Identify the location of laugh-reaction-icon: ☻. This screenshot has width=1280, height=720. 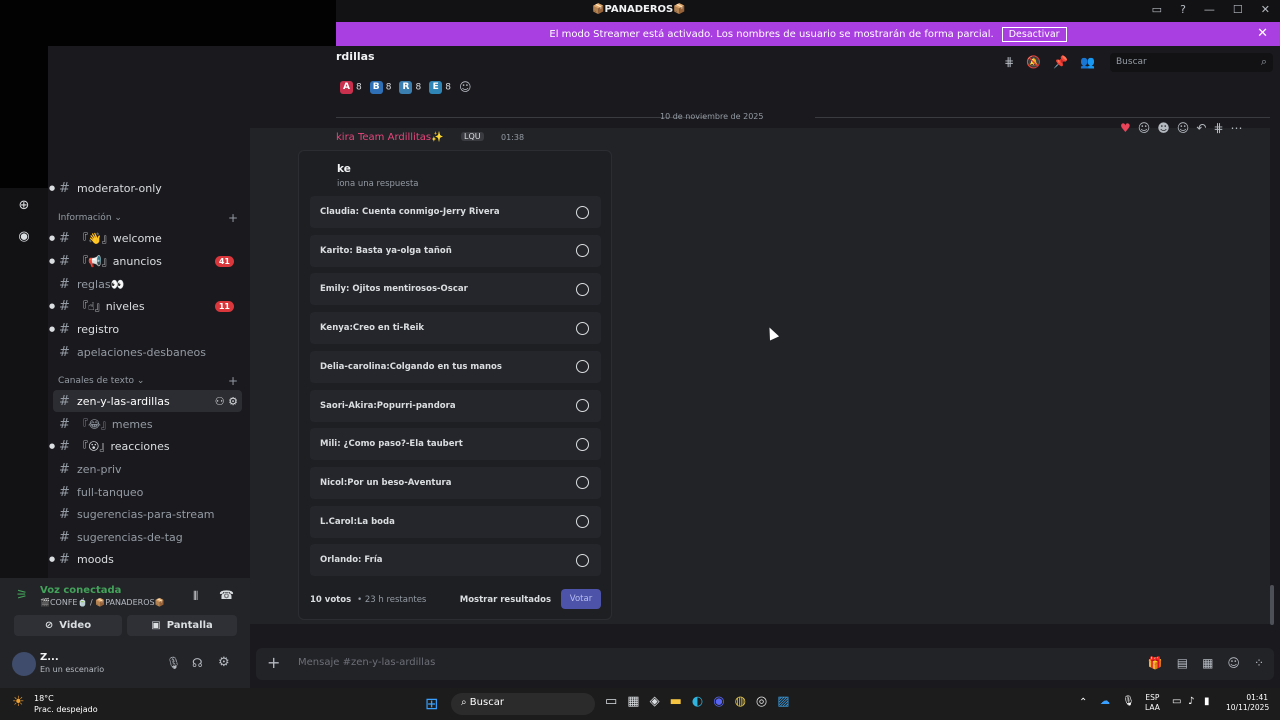
(1163, 128).